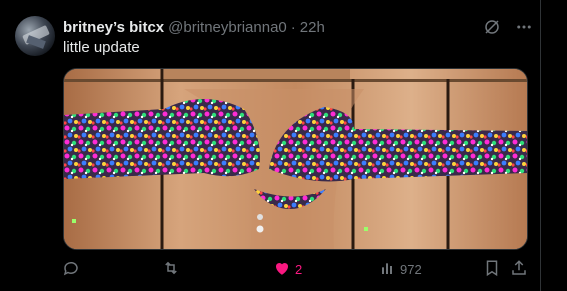  I want to click on tweet-actions: 2 972, so click(295, 269).